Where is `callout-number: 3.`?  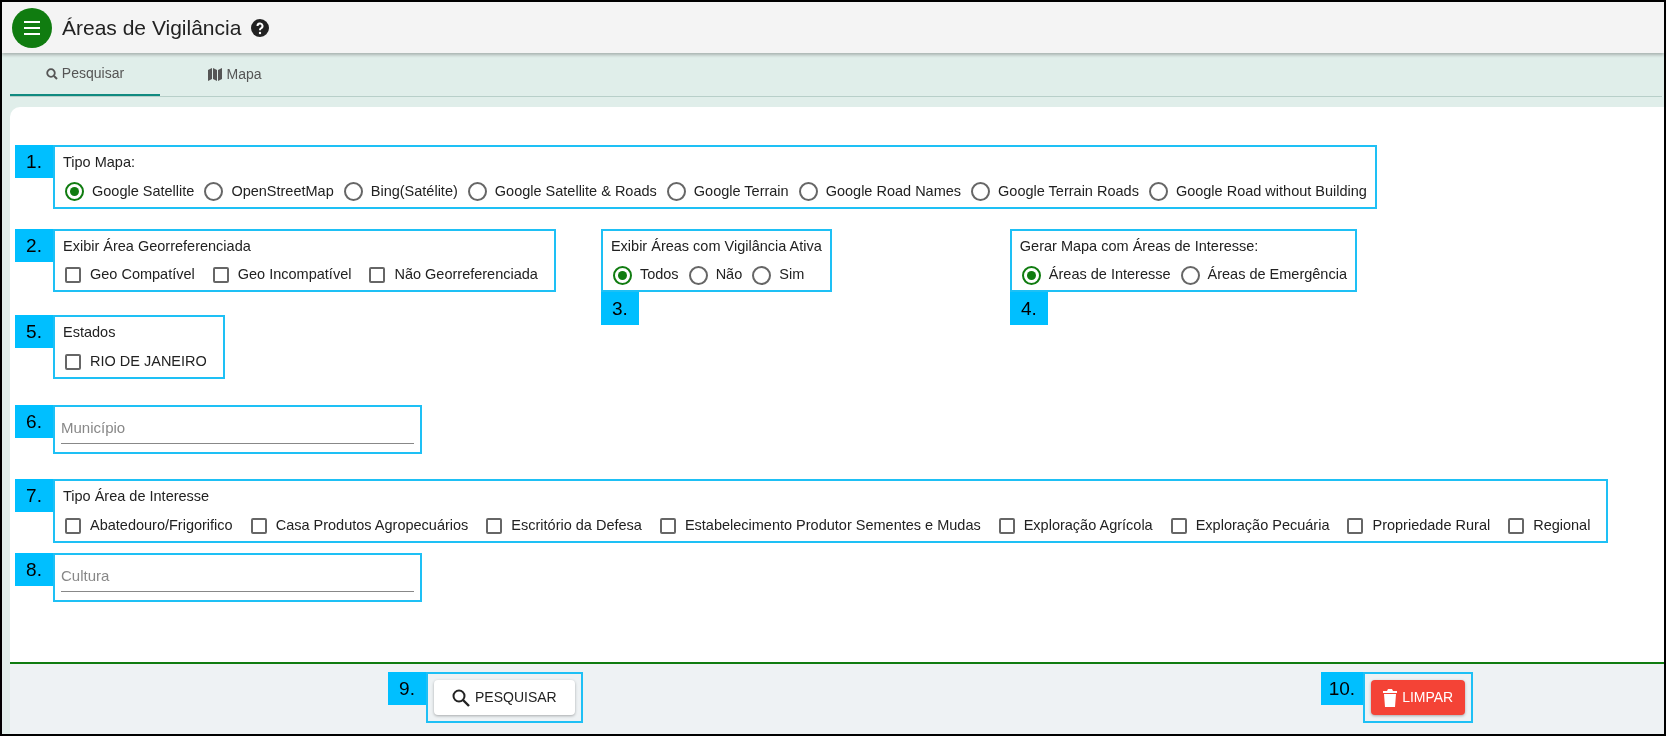 callout-number: 3. is located at coordinates (619, 308).